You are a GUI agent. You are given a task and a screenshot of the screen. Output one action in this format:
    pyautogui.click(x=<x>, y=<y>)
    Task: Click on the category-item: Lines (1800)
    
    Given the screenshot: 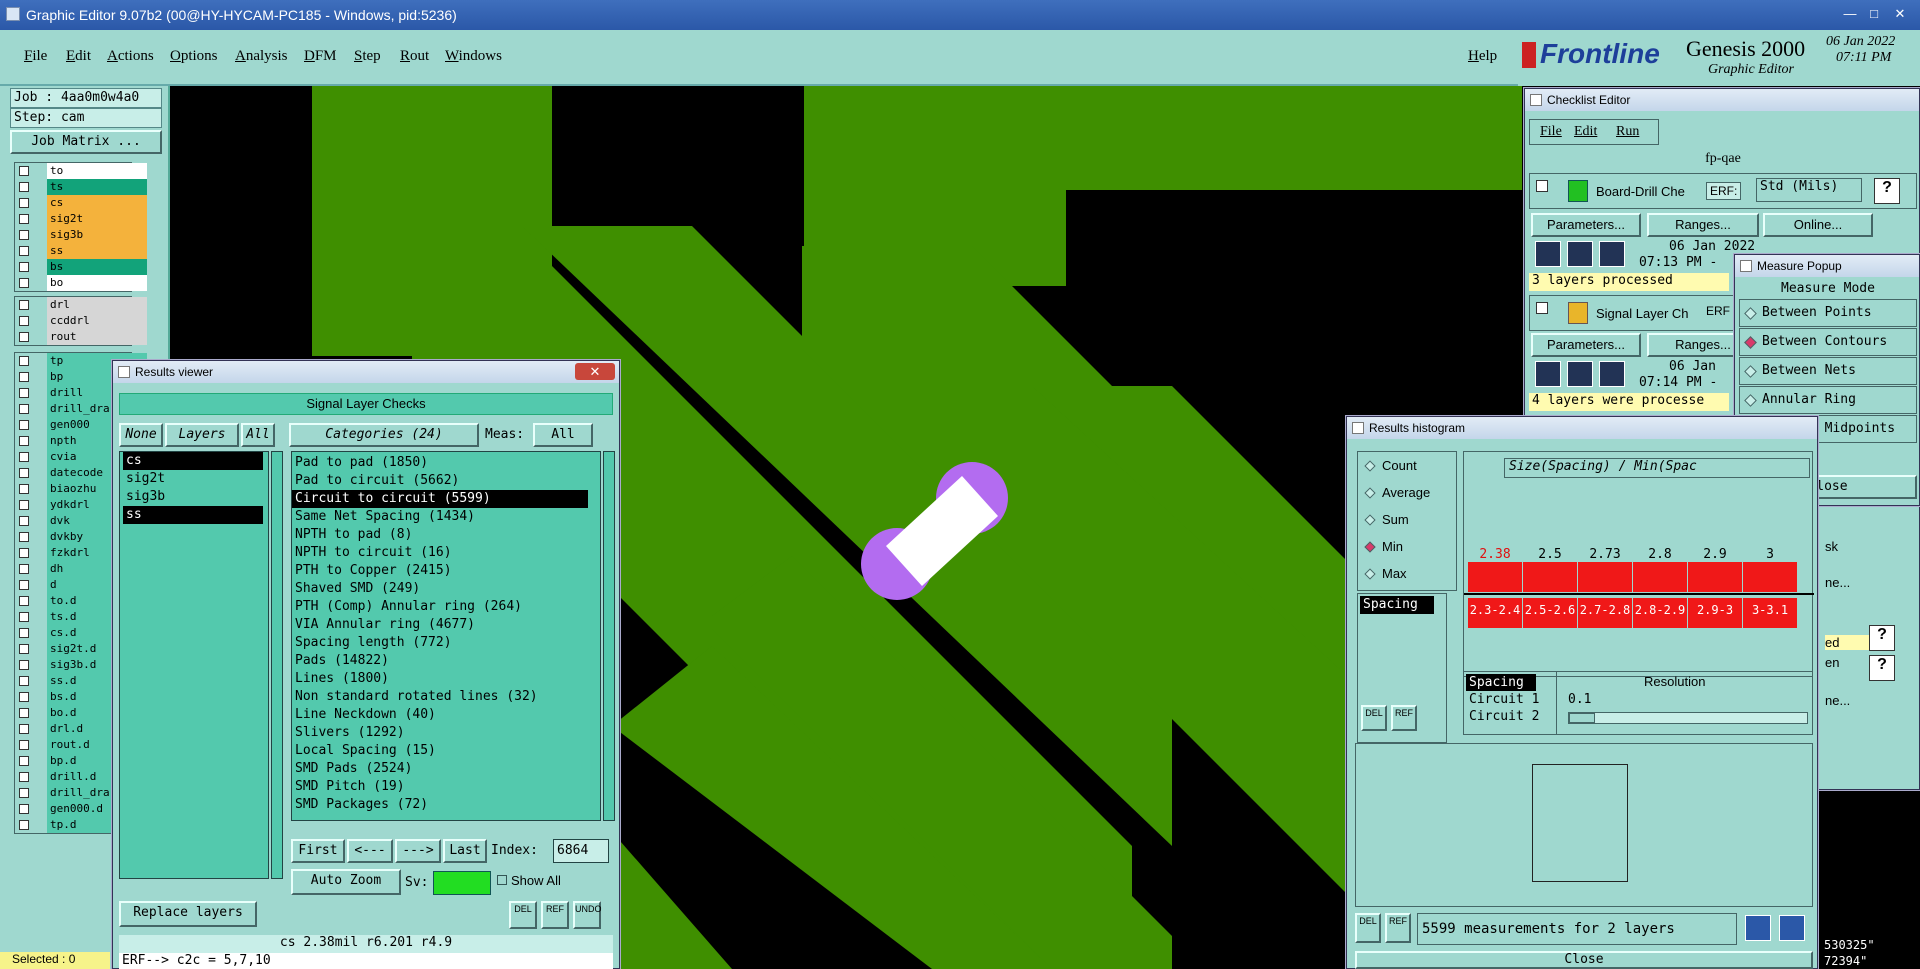 What is the action you would take?
    pyautogui.click(x=440, y=679)
    